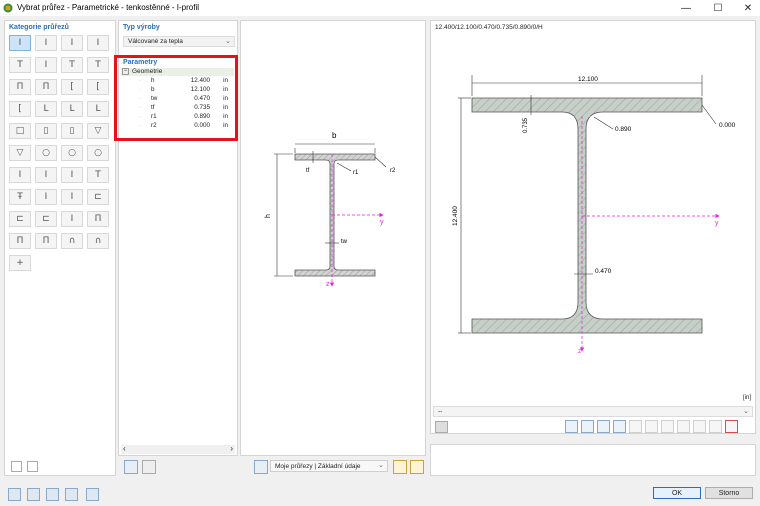  Describe the element at coordinates (46, 65) in the screenshot. I see `category-button-6: I` at that location.